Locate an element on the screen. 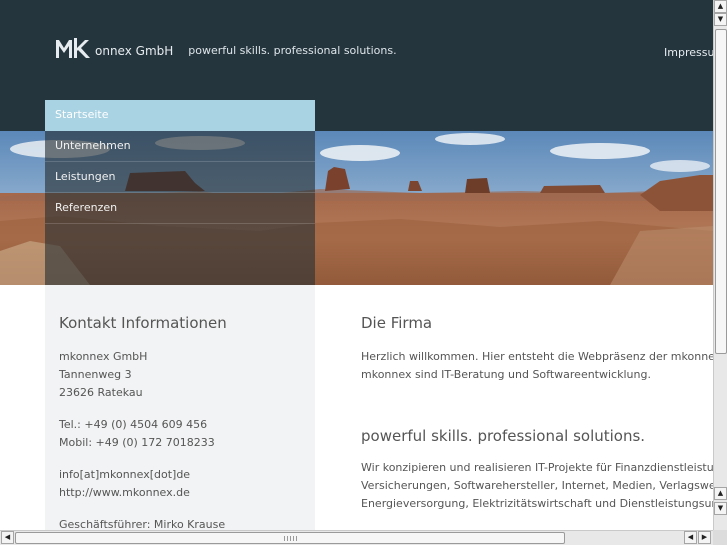 The height and width of the screenshot is (545, 727). contact-email: info[at]mkonnex[dot]de is located at coordinates (125, 474).